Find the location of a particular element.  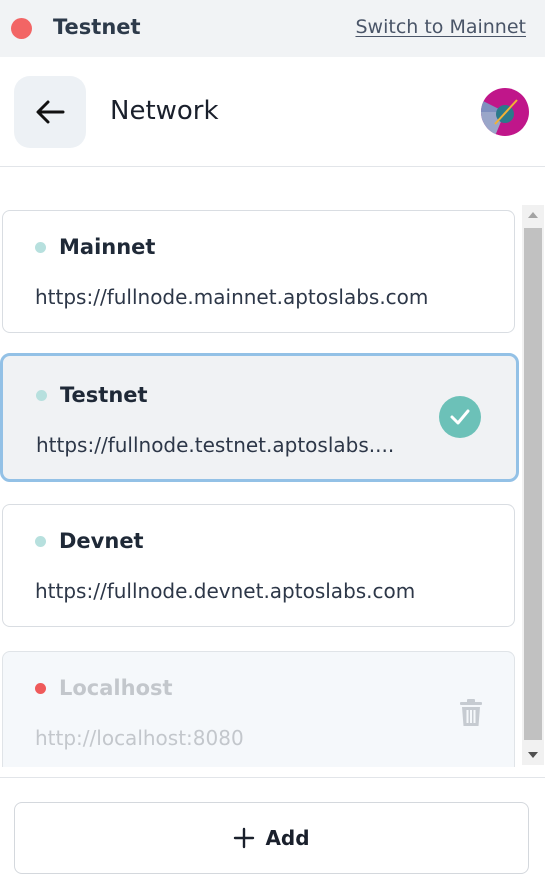

network-name: Mainnet is located at coordinates (107, 247).